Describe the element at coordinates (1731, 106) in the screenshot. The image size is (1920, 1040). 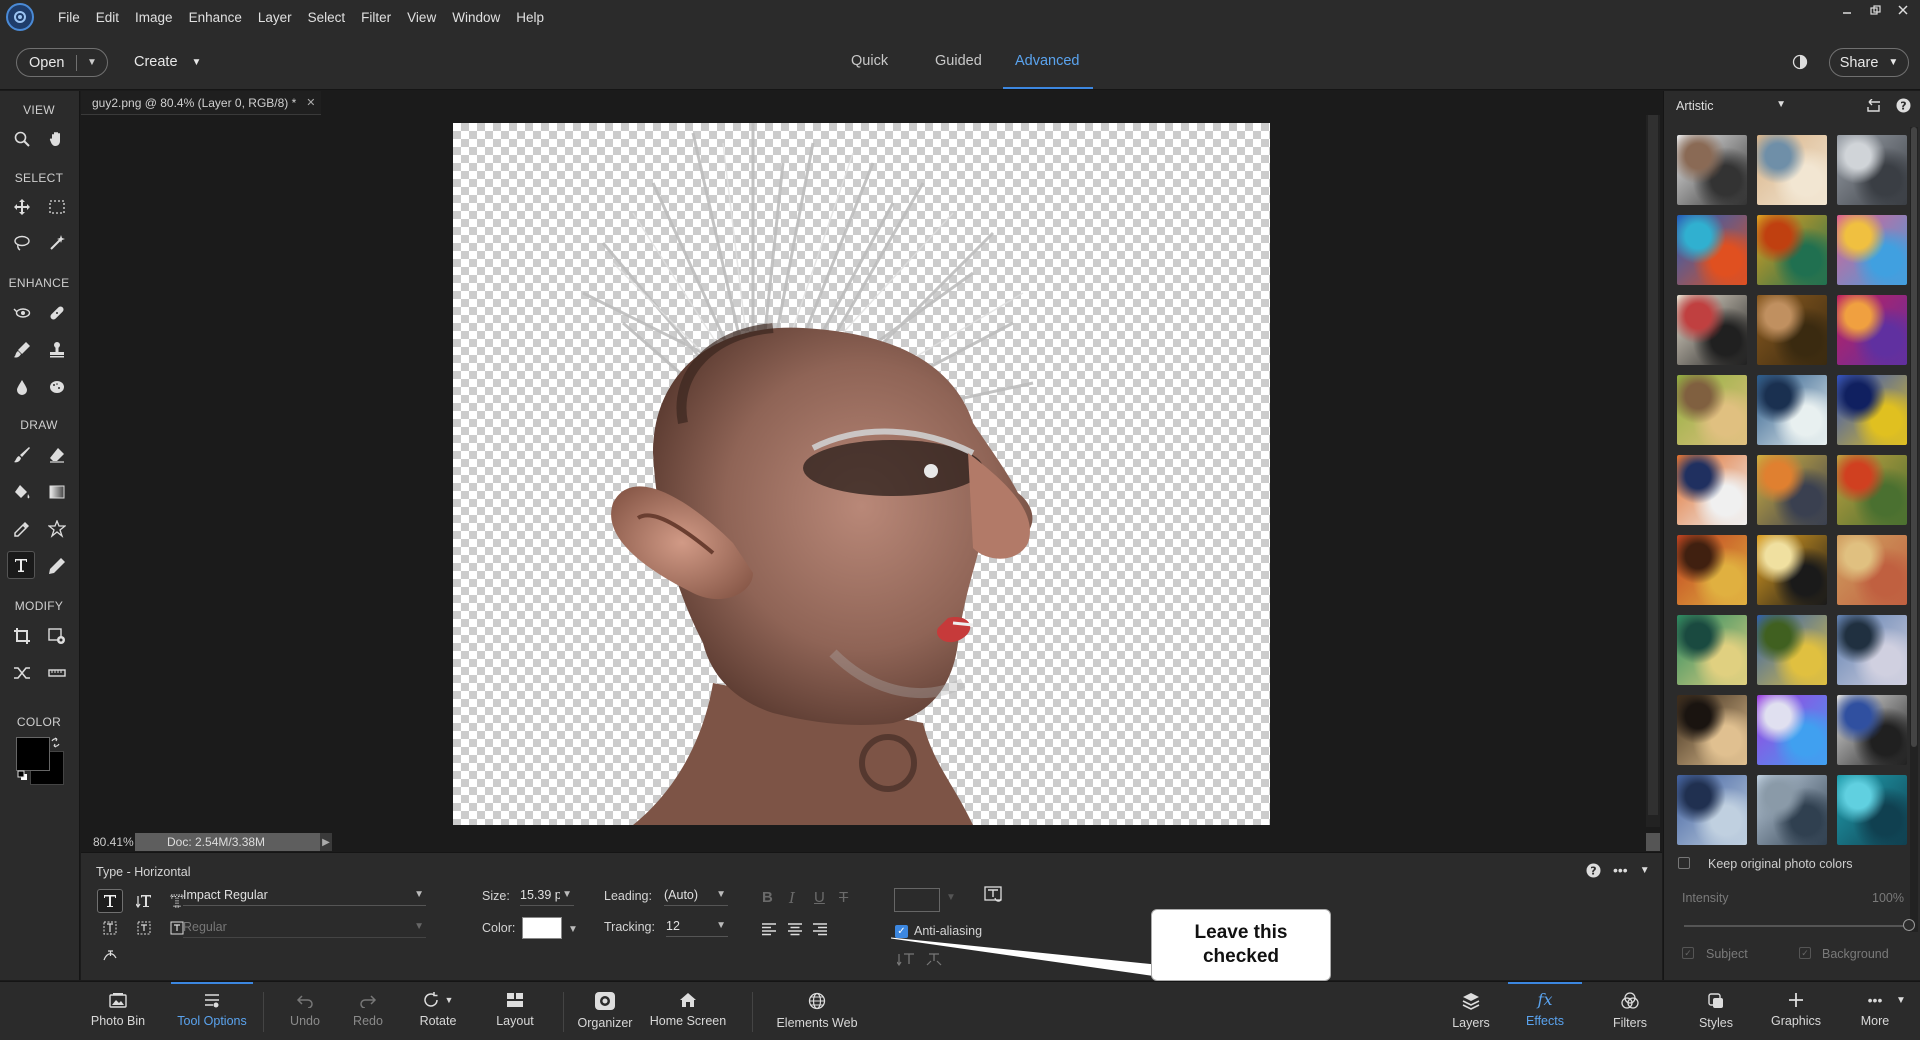
I see `effects-category-select: Artistic ▼` at that location.